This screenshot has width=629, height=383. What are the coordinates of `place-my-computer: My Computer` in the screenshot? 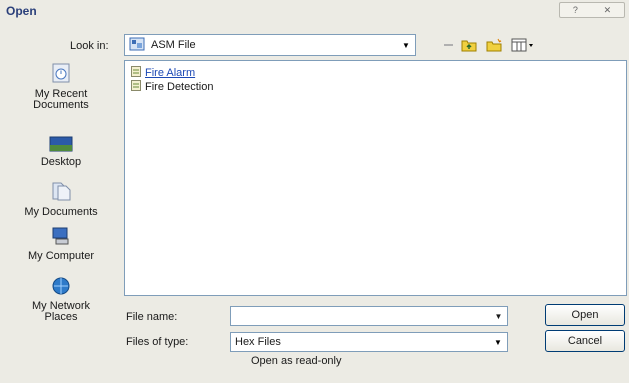 It's located at (61, 244).